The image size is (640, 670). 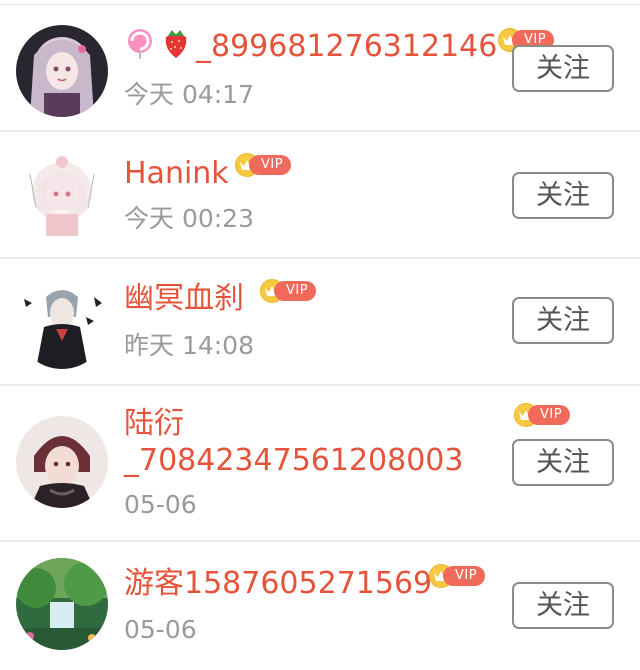 What do you see at coordinates (176, 47) in the screenshot?
I see `strawberry-icon` at bounding box center [176, 47].